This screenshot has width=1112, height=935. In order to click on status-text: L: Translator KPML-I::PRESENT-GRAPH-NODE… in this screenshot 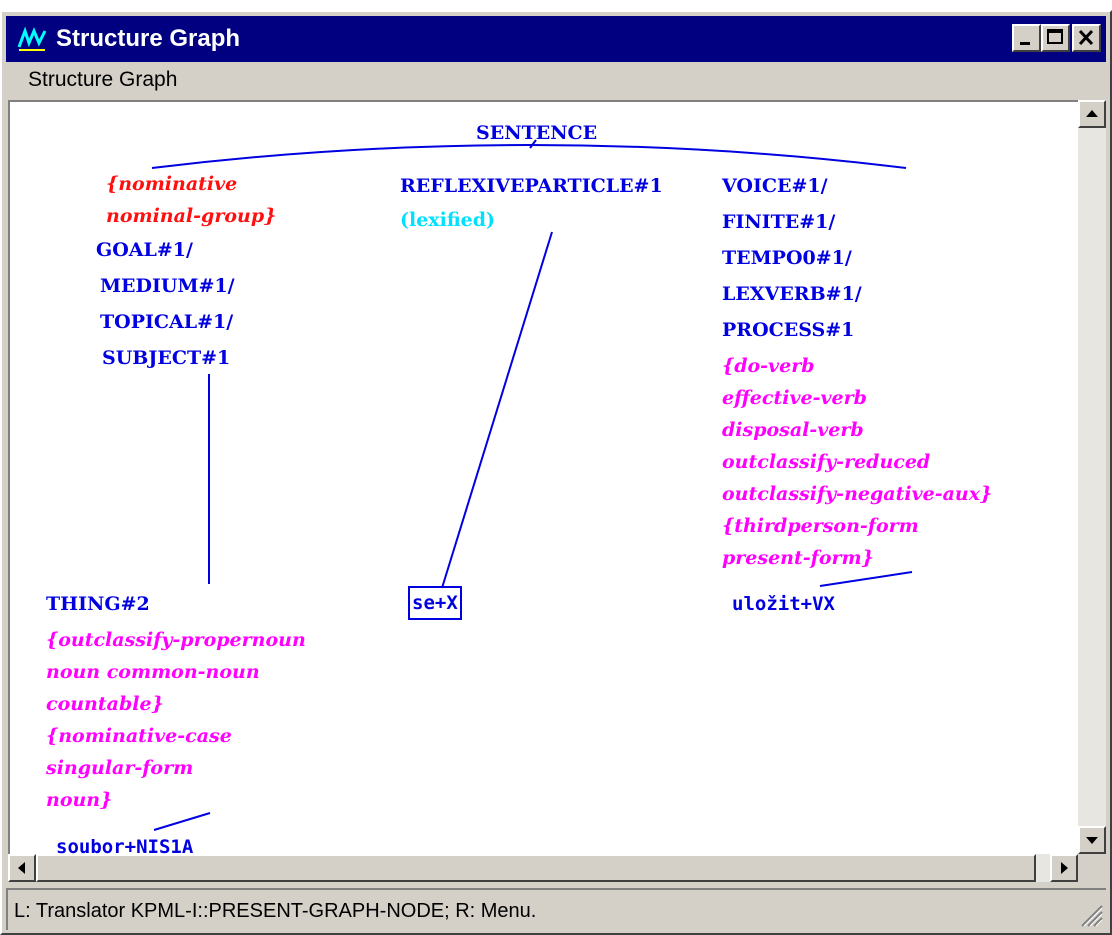, I will do `click(275, 911)`.